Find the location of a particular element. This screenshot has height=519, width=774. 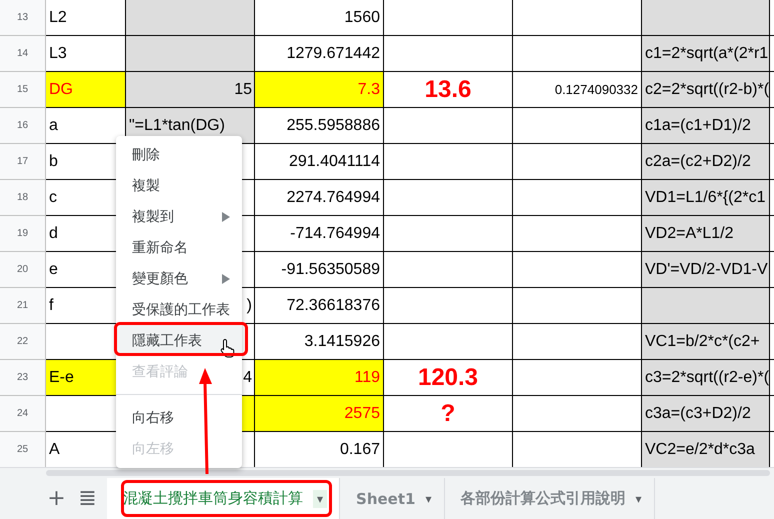

table-cell: 3.1415926 is located at coordinates (319, 342).